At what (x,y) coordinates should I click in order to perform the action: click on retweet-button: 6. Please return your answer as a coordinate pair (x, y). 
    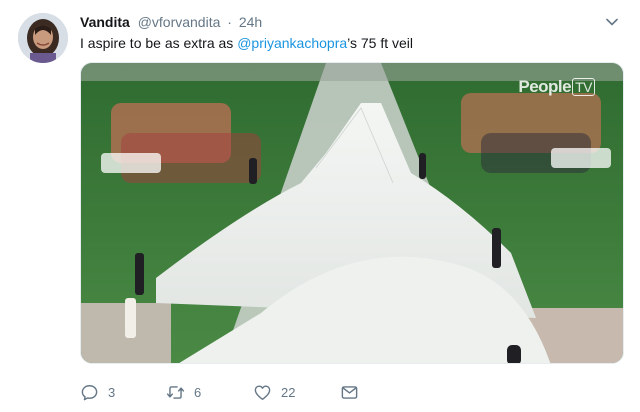
    Looking at the image, I should click on (183, 392).